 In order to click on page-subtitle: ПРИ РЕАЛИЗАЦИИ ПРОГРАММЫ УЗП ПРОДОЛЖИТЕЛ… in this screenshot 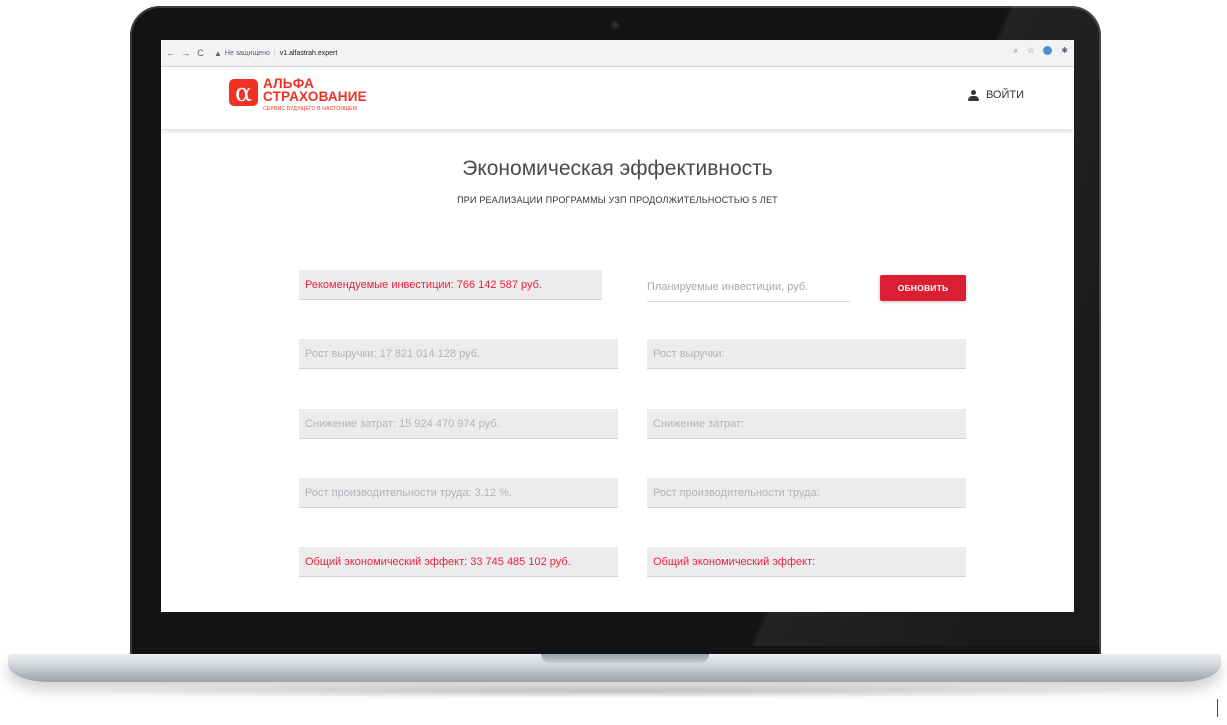, I will do `click(617, 200)`.